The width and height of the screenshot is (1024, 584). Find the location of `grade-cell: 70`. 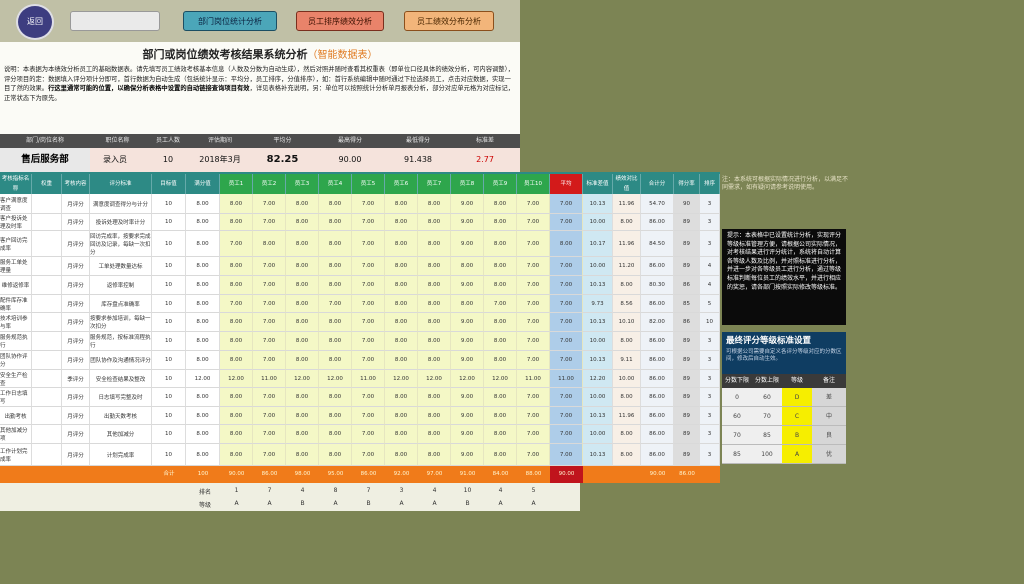

grade-cell: 70 is located at coordinates (737, 435).